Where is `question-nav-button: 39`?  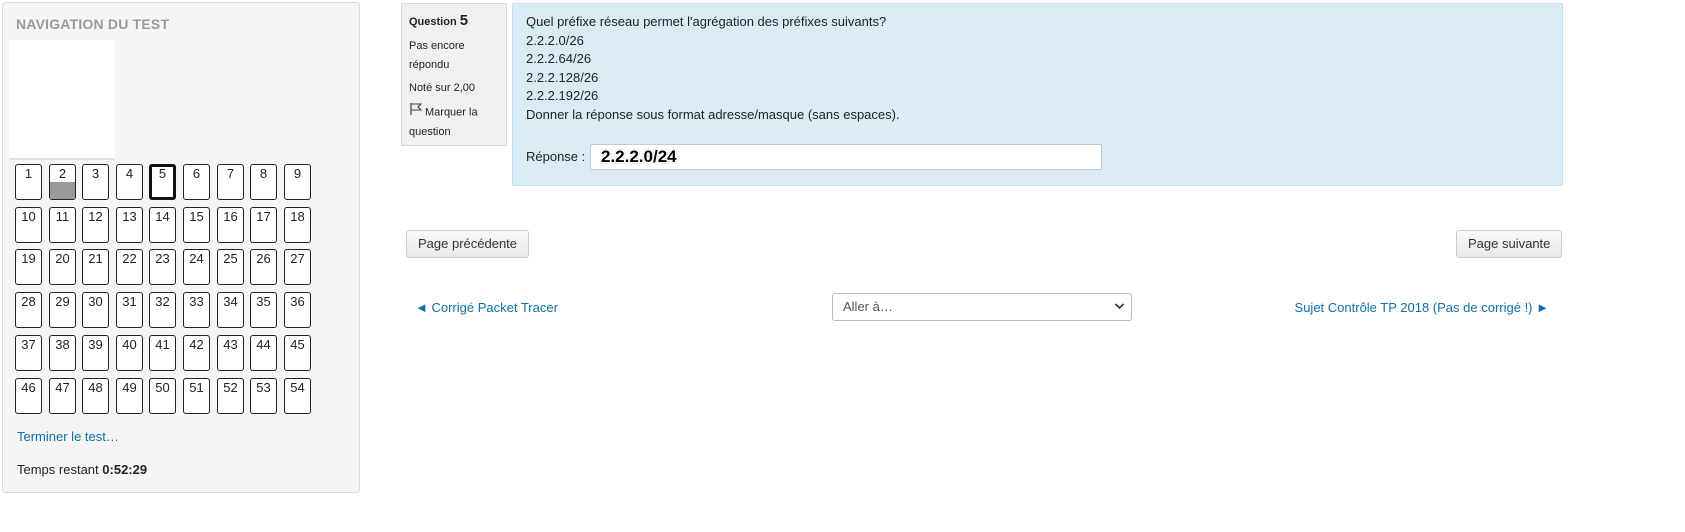 question-nav-button: 39 is located at coordinates (95, 353).